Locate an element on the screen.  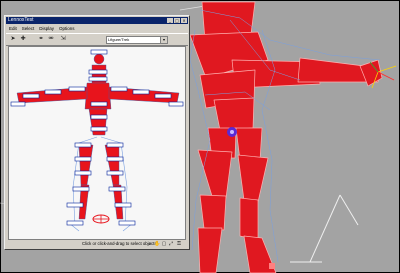
fit-icon: ⤢ is located at coordinates (171, 244).